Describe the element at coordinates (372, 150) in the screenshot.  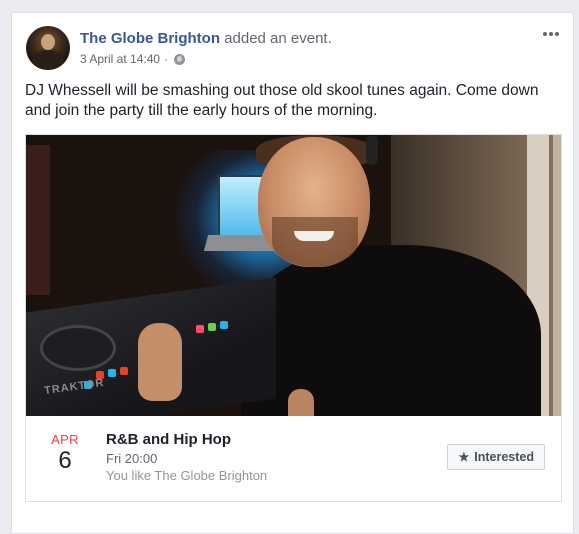
I see `headphone` at that location.